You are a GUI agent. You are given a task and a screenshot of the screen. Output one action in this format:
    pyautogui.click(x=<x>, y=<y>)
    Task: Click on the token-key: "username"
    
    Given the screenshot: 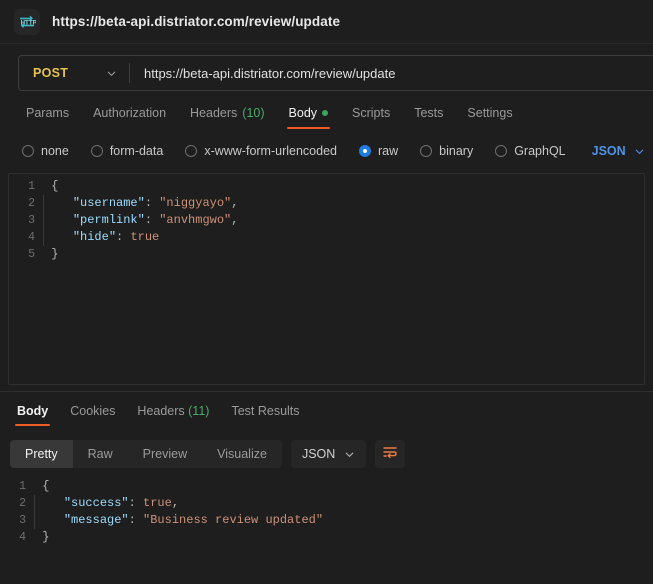 What is the action you would take?
    pyautogui.click(x=108, y=203)
    